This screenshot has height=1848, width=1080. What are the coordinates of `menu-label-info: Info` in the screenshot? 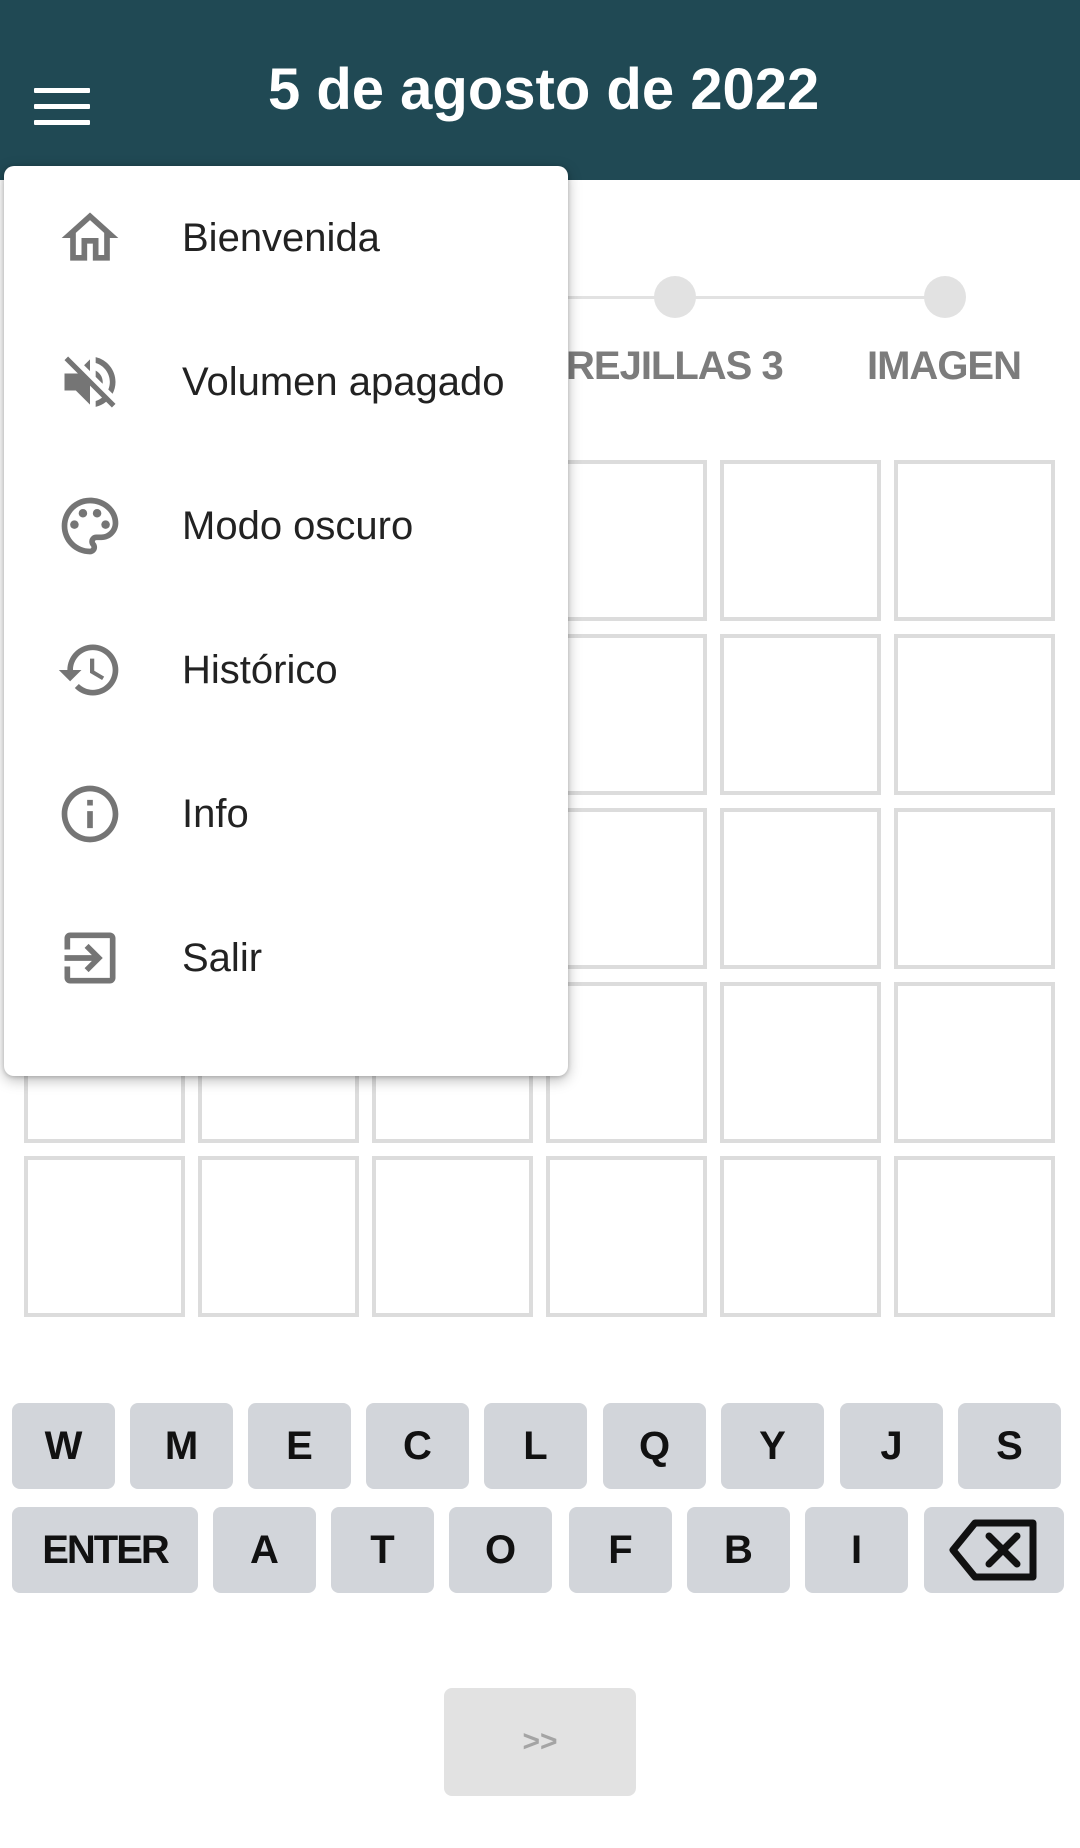 It's located at (215, 814).